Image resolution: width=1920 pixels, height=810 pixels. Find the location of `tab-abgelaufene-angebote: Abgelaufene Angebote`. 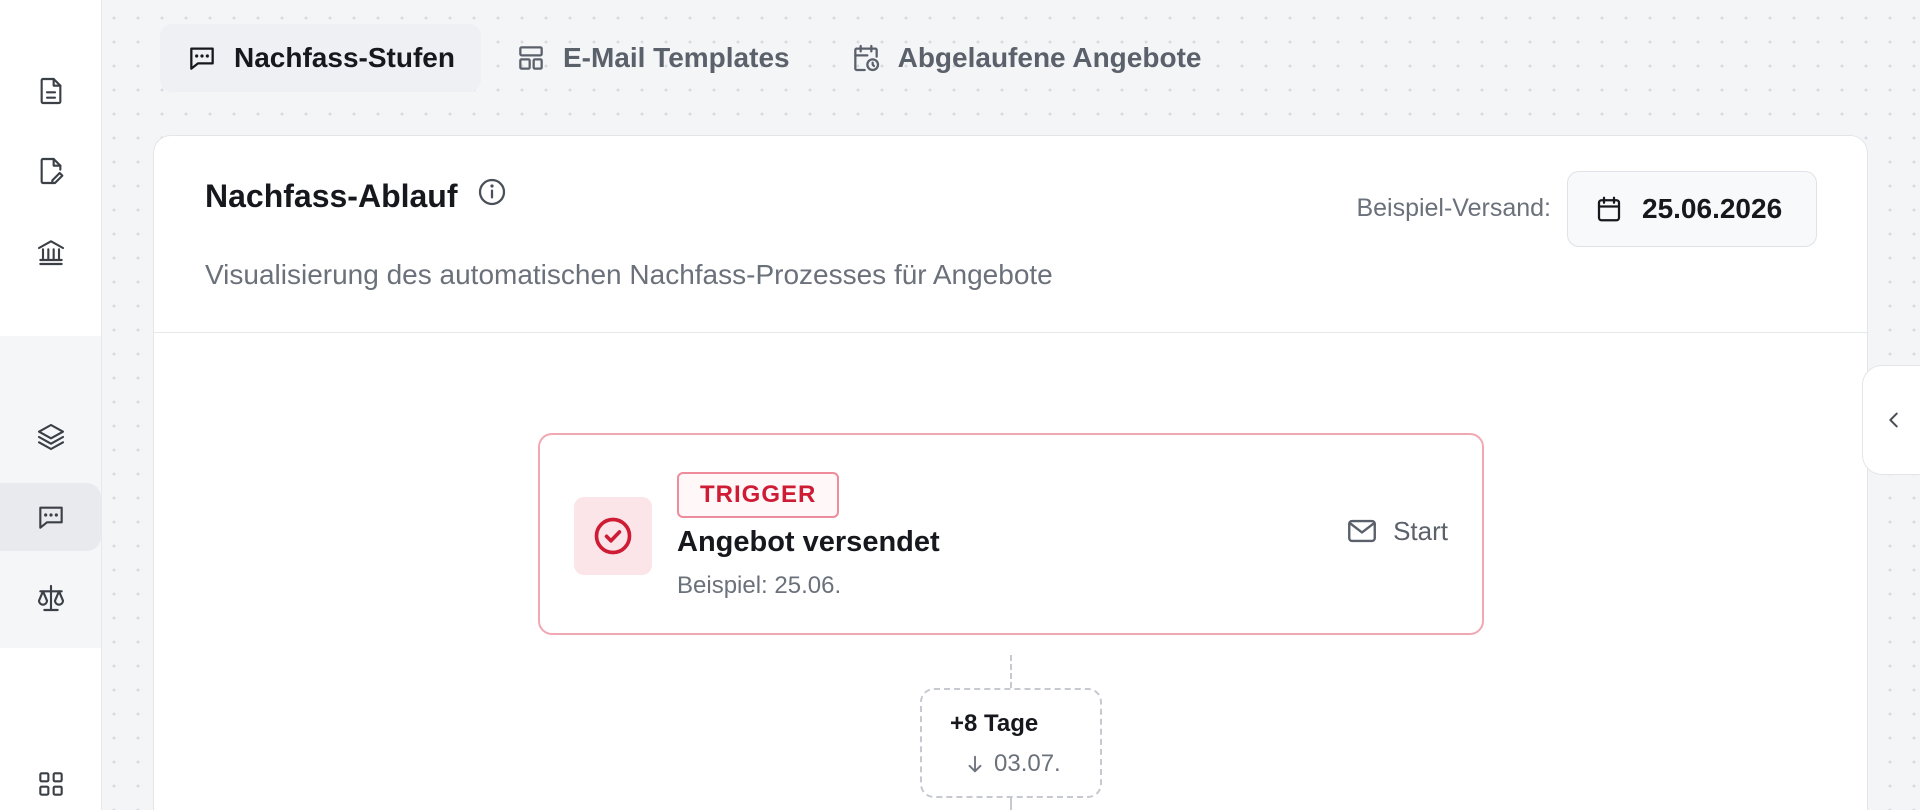

tab-abgelaufene-angebote: Abgelaufene Angebote is located at coordinates (1026, 58).